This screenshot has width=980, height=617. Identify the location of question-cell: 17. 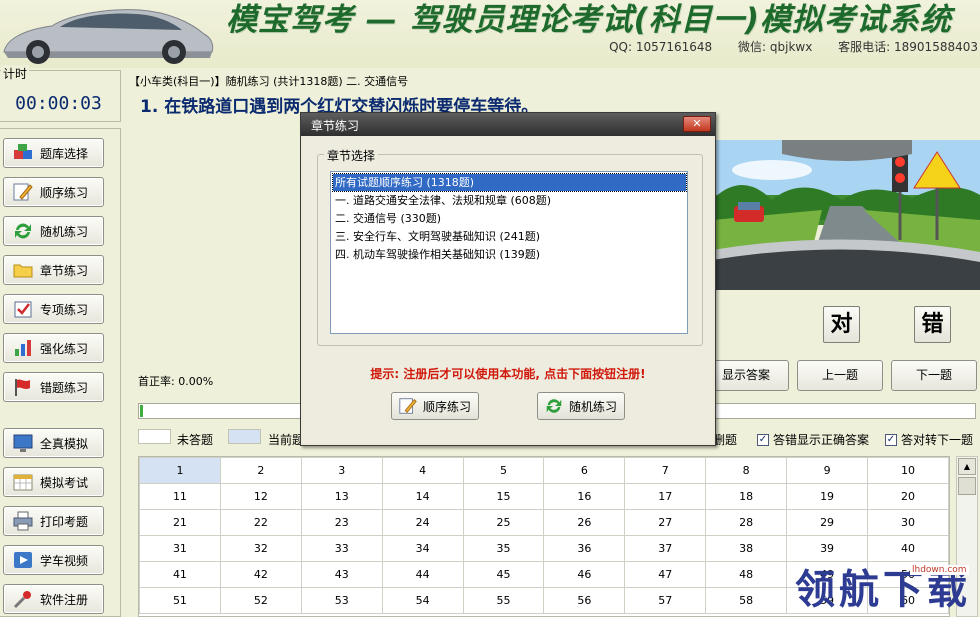
(665, 496).